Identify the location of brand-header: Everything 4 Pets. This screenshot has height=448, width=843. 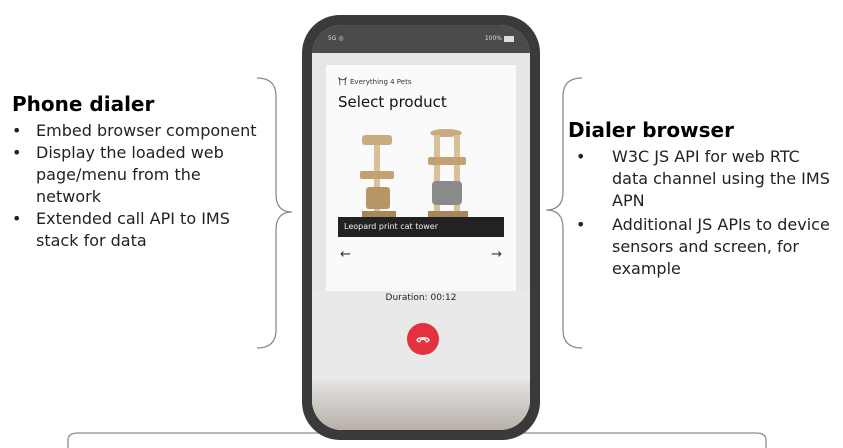
(374, 81).